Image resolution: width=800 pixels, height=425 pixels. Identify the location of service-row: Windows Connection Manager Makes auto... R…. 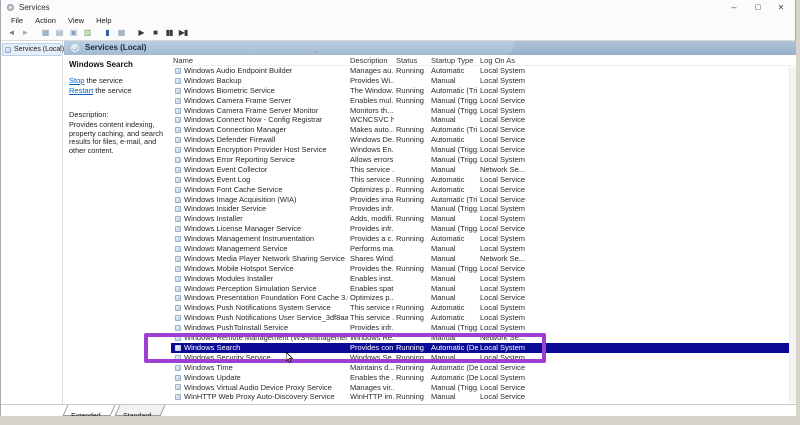
(484, 130).